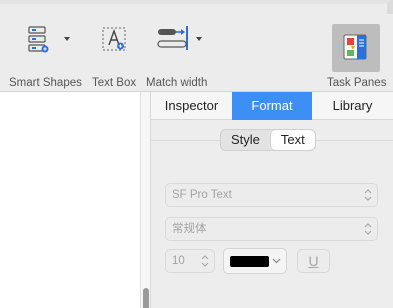 This screenshot has height=308, width=393. I want to click on underline-icon: U, so click(313, 261).